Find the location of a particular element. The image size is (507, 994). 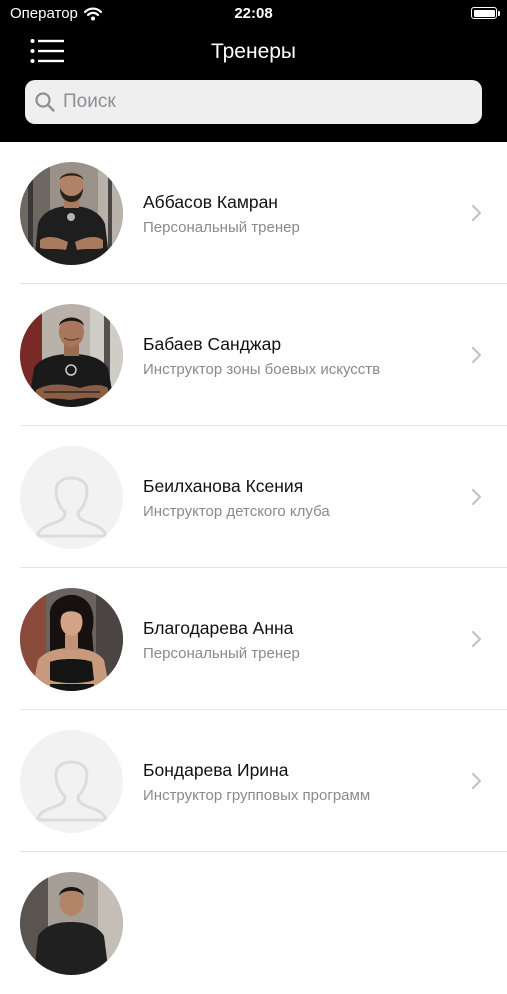

trainer-role: Инструктор зоны боевых искусств is located at coordinates (262, 369).